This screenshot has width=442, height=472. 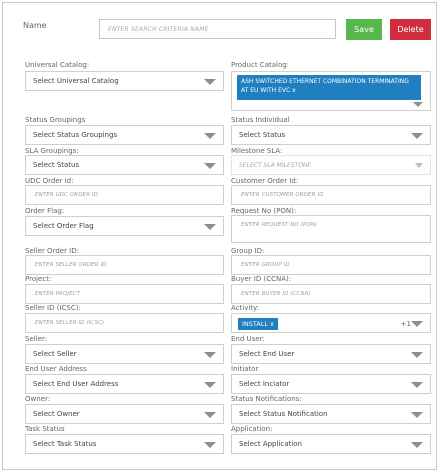 What do you see at coordinates (124, 414) in the screenshot?
I see `owner-select: Select Owner` at bounding box center [124, 414].